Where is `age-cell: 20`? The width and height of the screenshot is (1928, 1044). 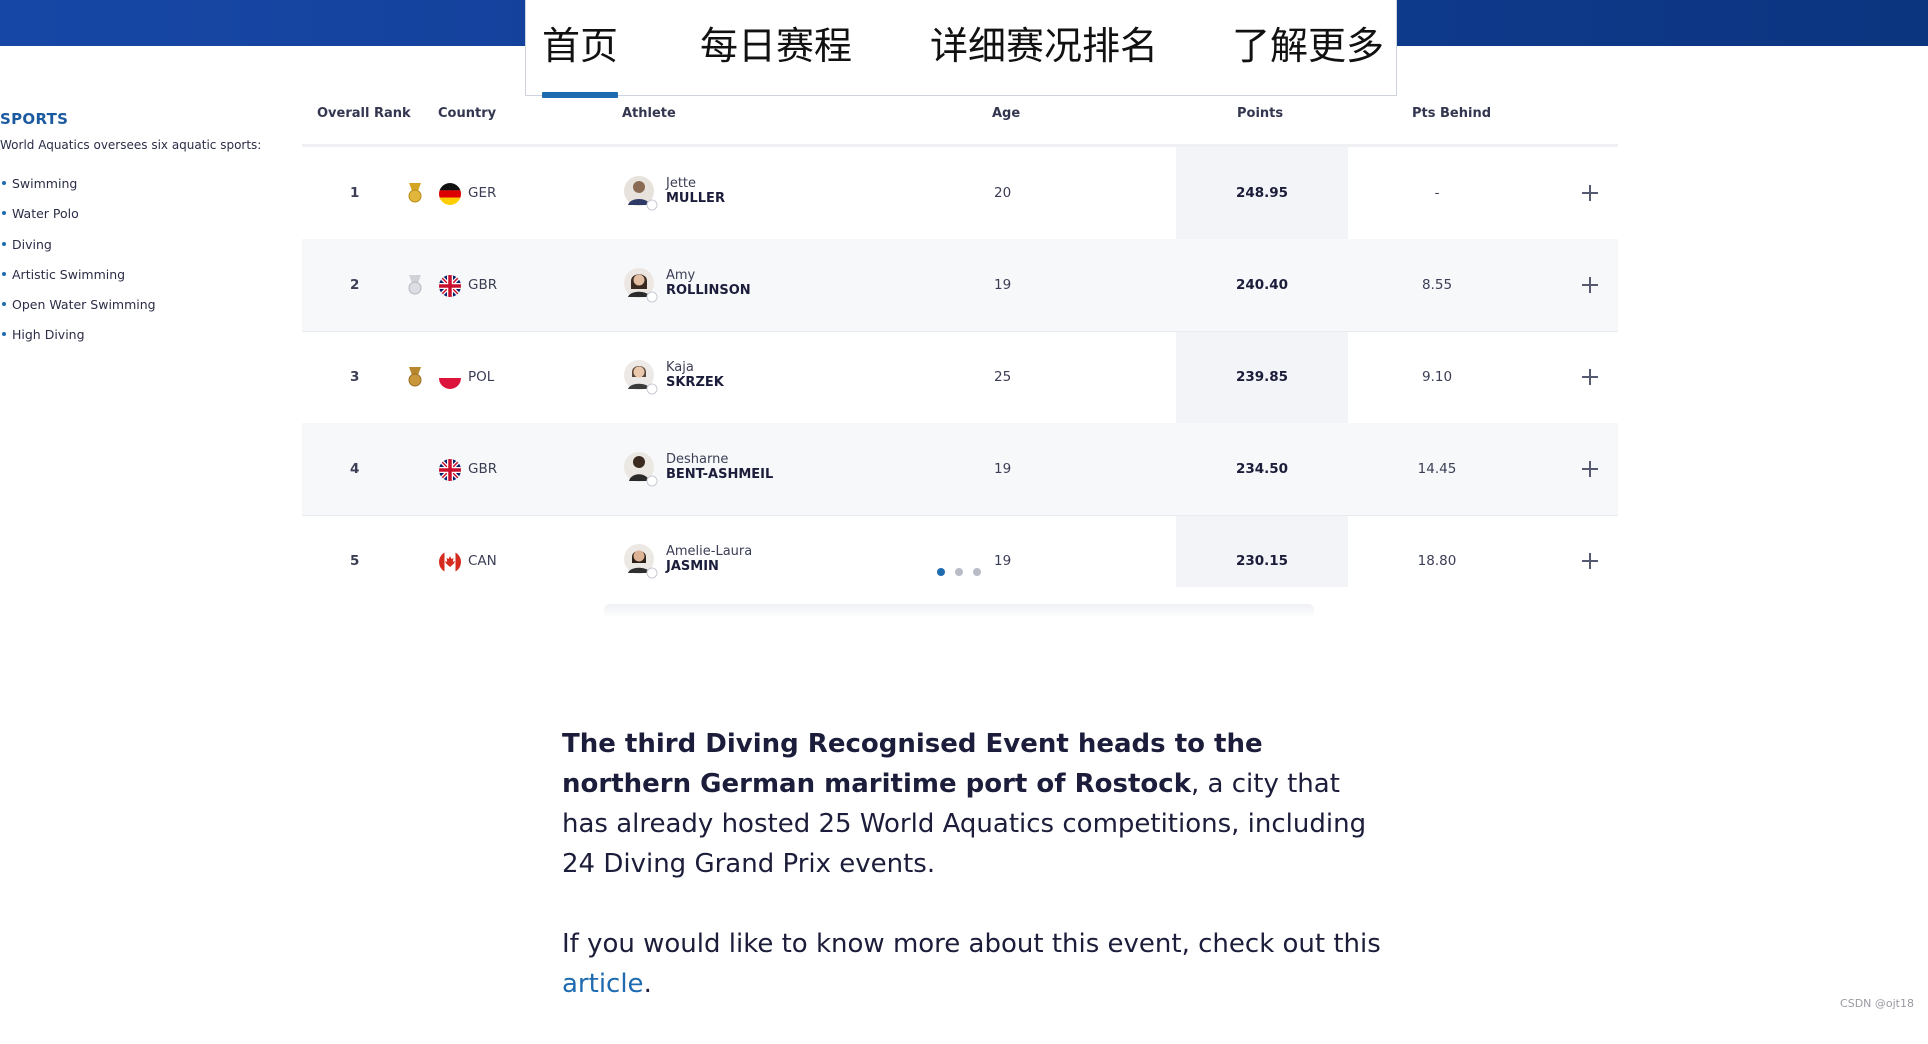
age-cell: 20 is located at coordinates (1003, 193).